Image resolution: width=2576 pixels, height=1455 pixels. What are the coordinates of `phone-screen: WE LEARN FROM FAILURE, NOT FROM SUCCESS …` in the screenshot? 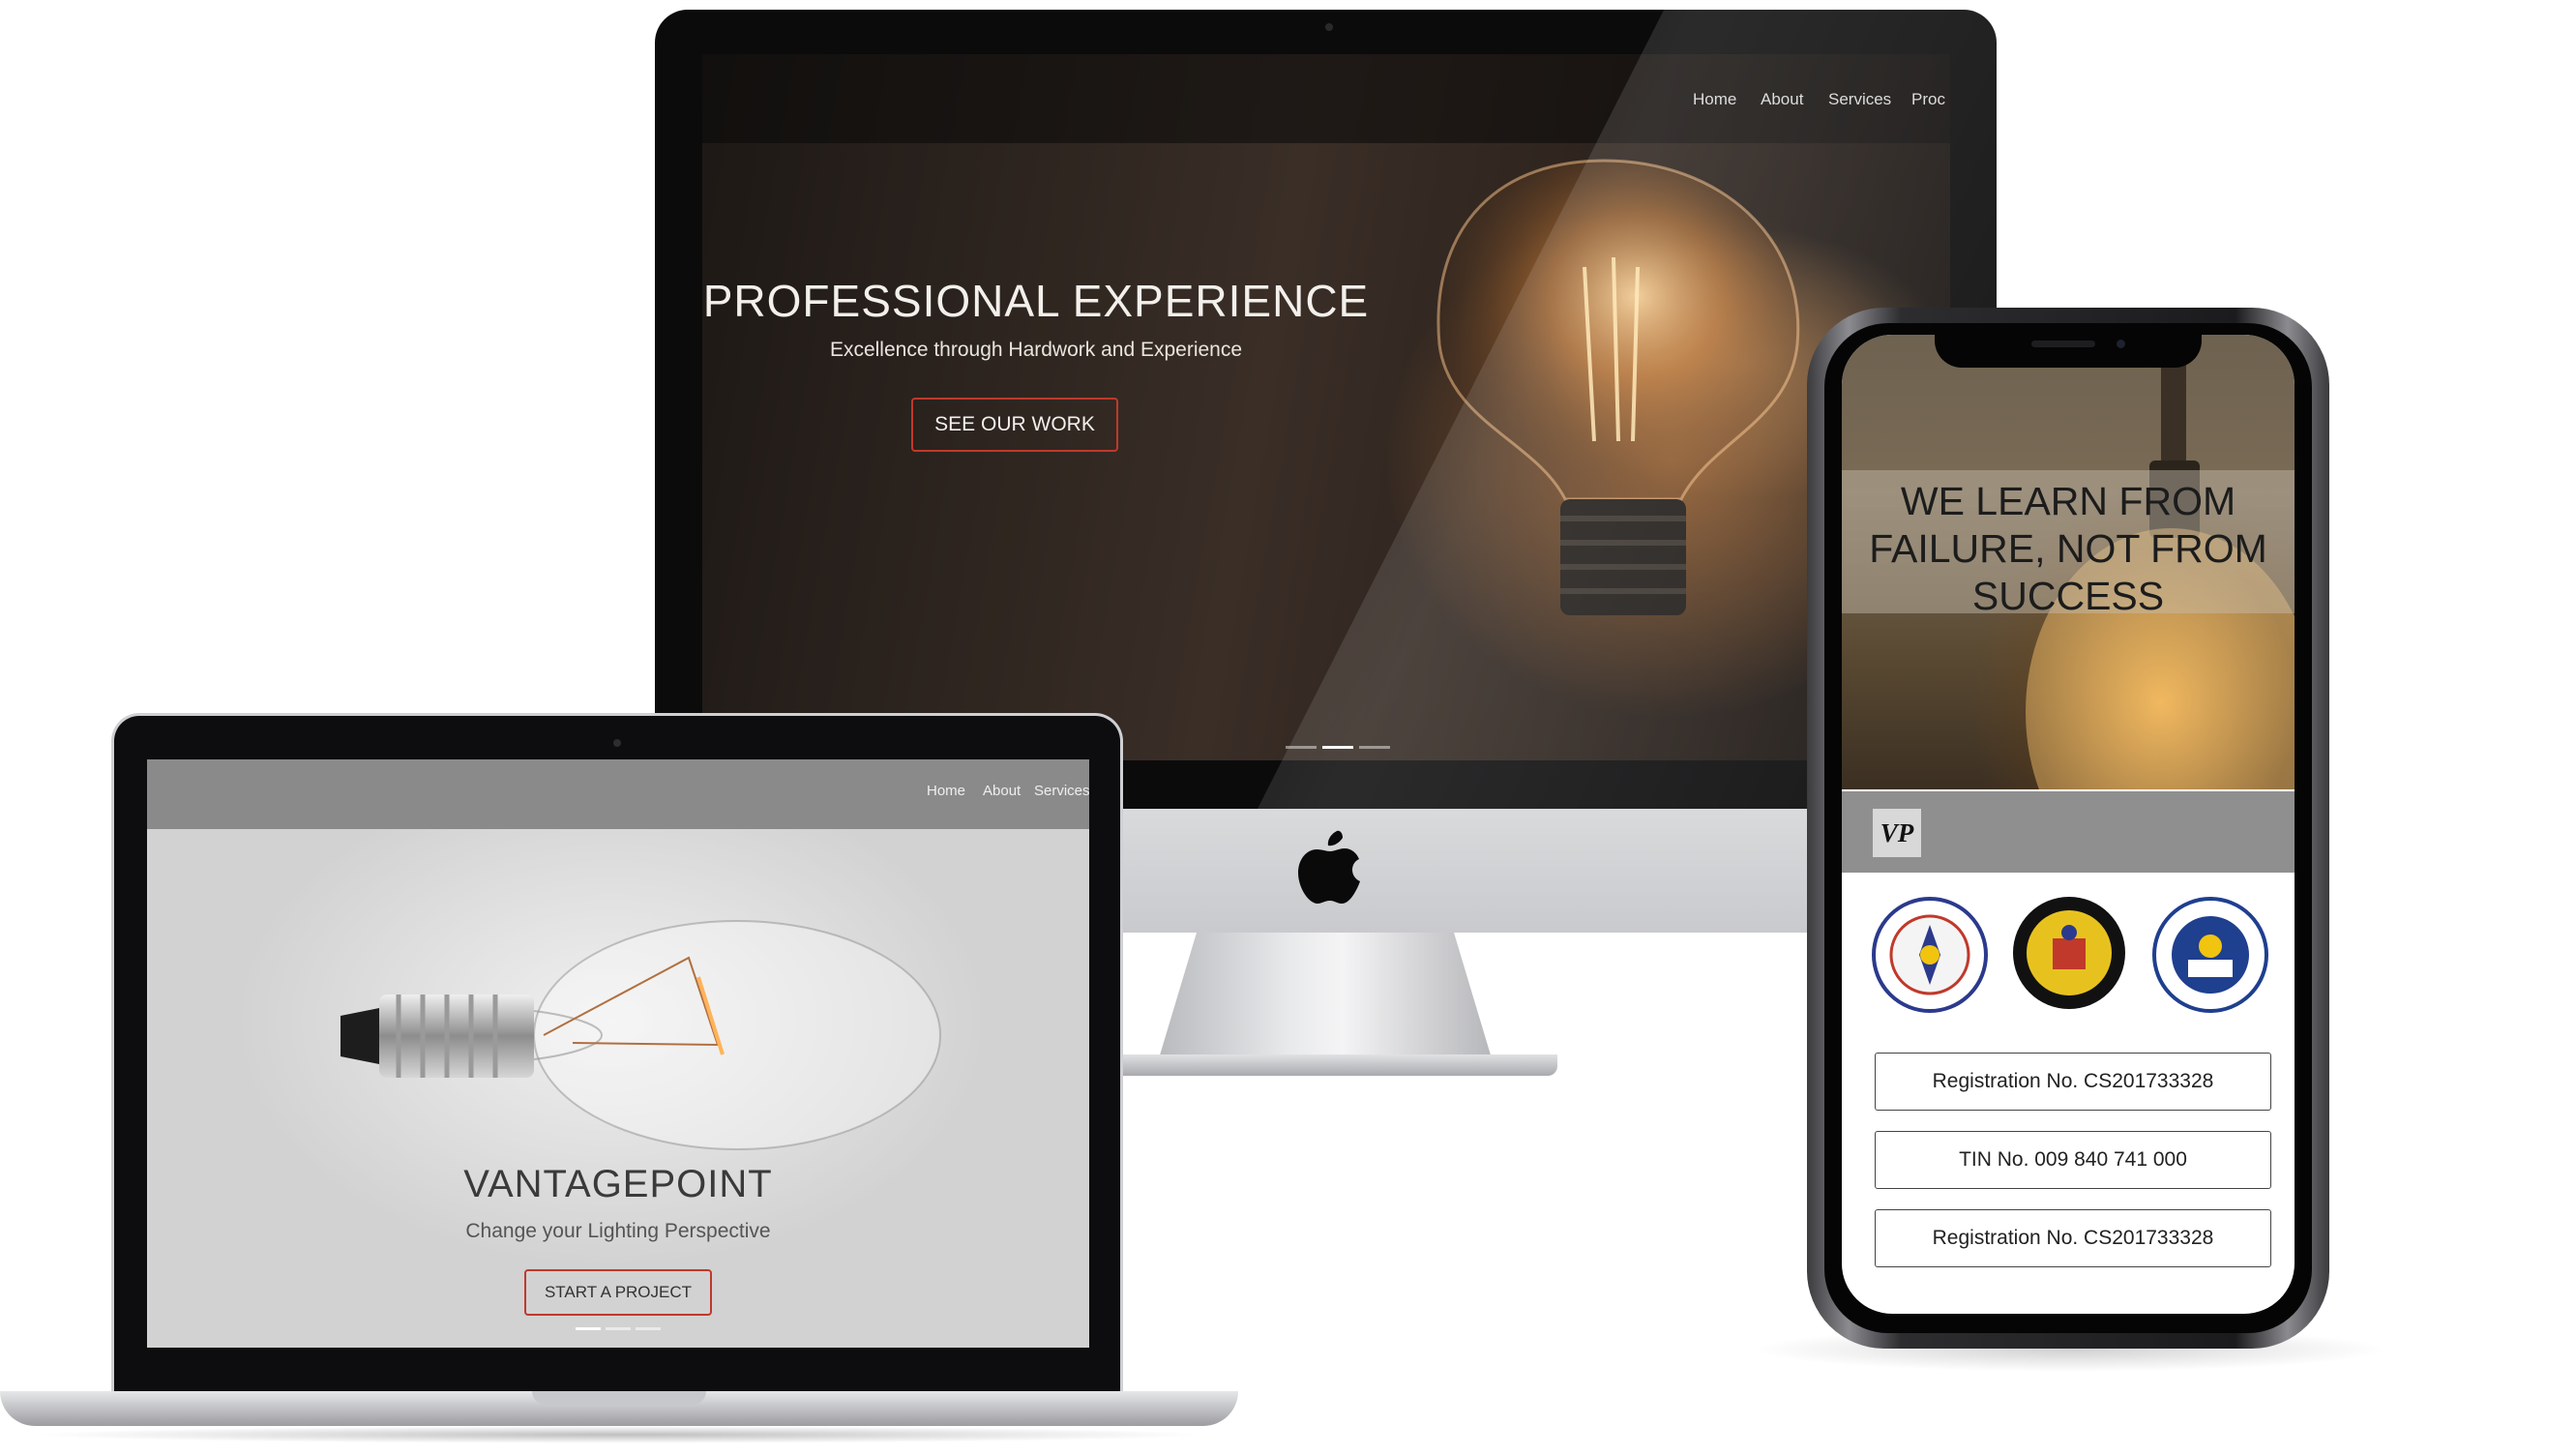 It's located at (2068, 825).